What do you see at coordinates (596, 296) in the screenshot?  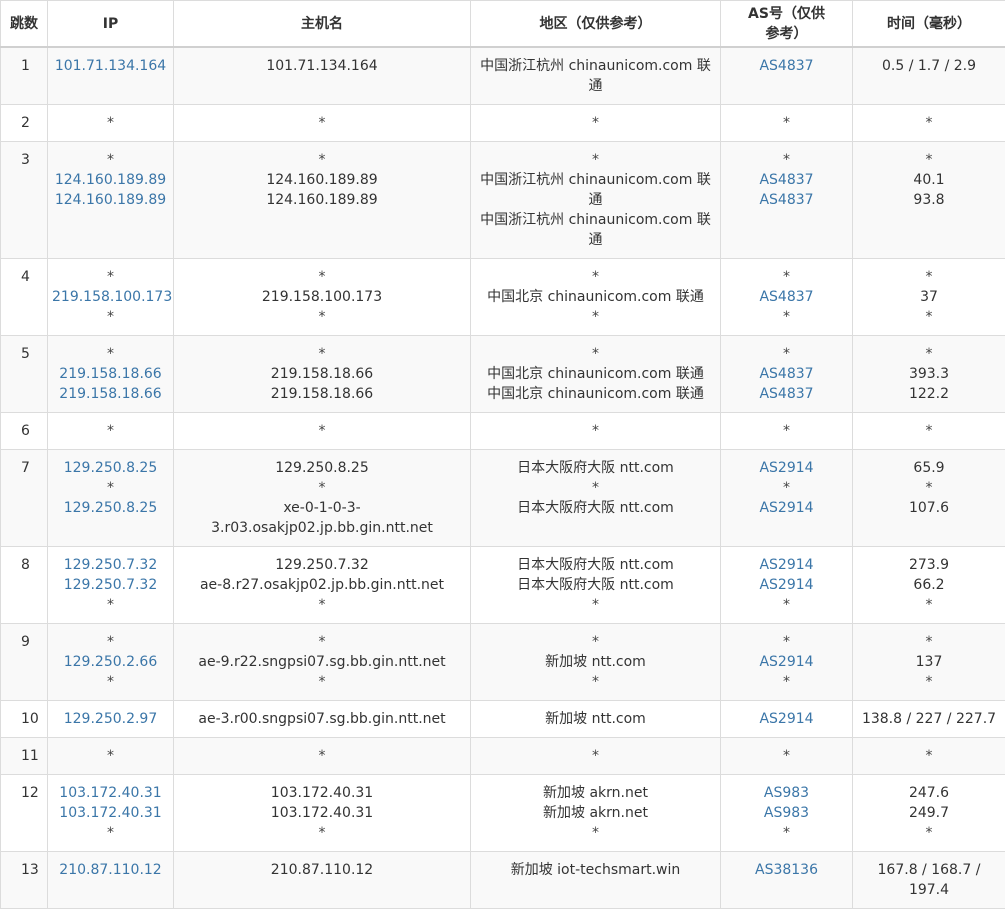 I see `region-cell: *中国北京 chinaunicom.com 联通*` at bounding box center [596, 296].